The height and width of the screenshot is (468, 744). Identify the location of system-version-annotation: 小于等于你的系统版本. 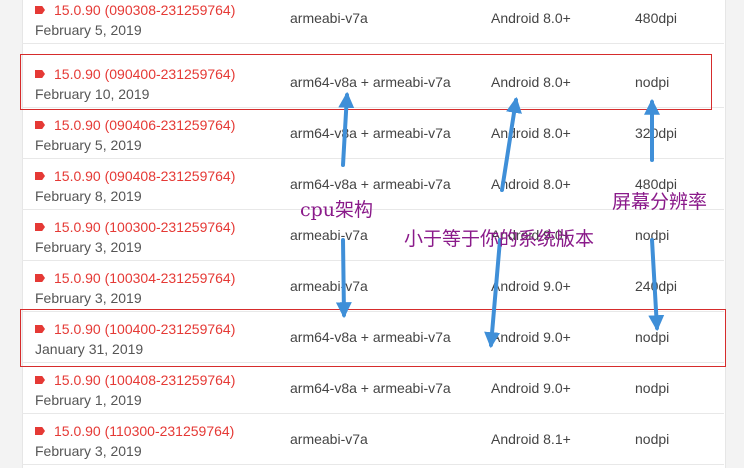
(499, 239).